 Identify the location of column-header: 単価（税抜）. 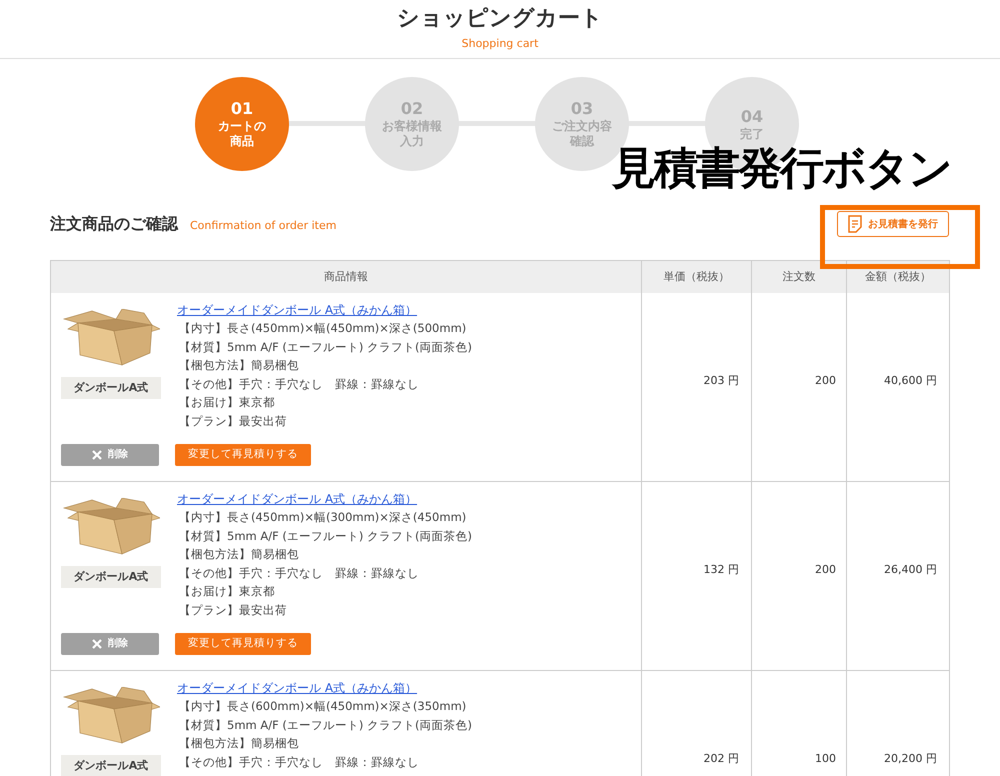
(696, 277).